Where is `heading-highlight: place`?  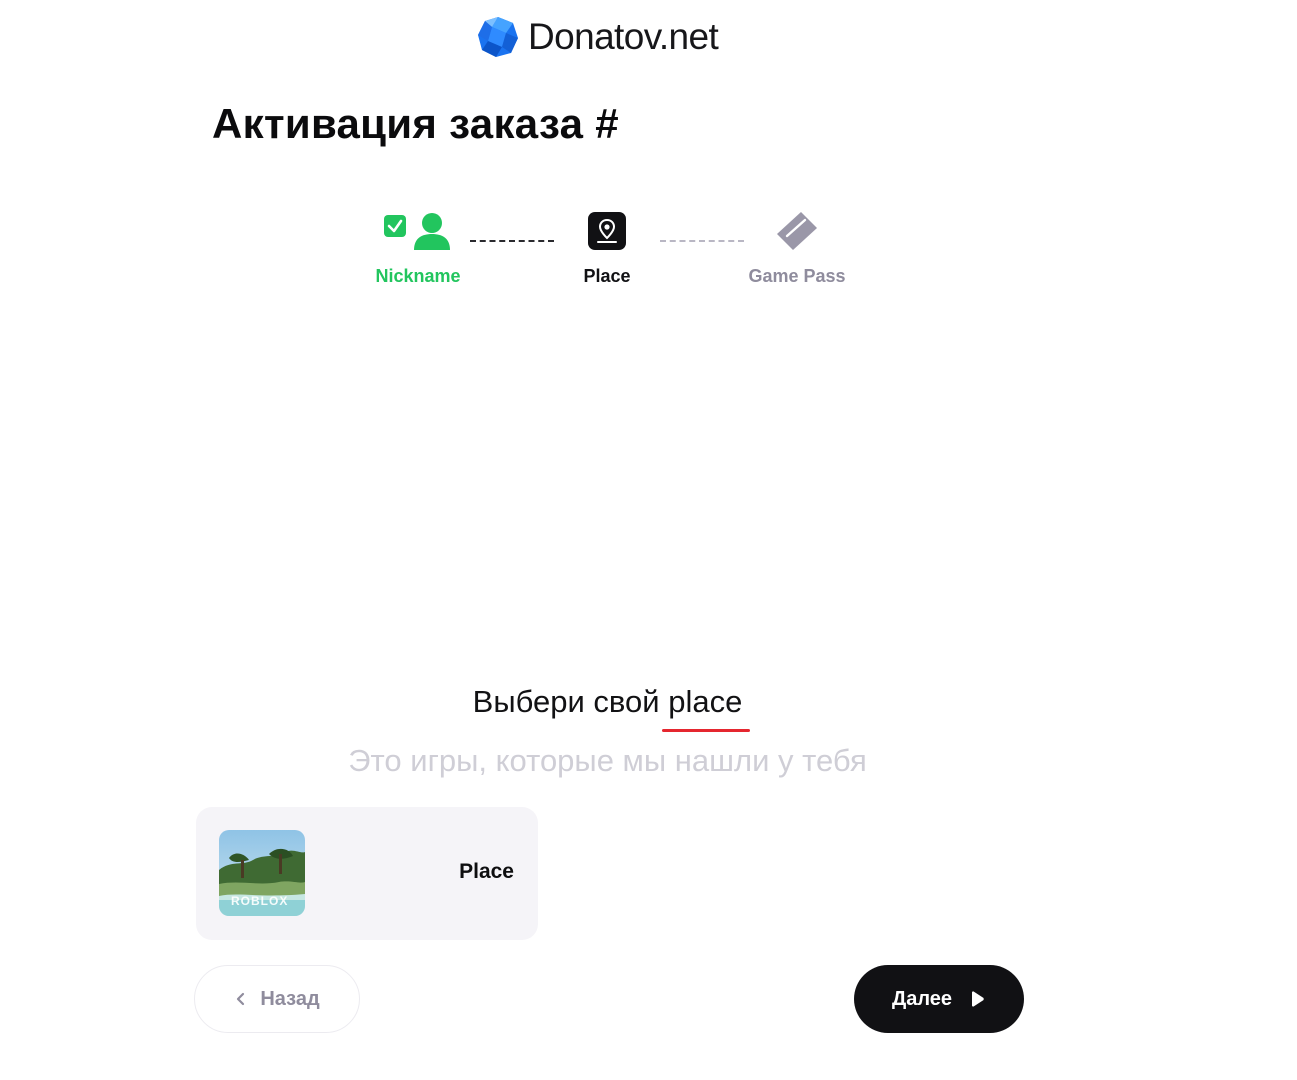
heading-highlight: place is located at coordinates (706, 708).